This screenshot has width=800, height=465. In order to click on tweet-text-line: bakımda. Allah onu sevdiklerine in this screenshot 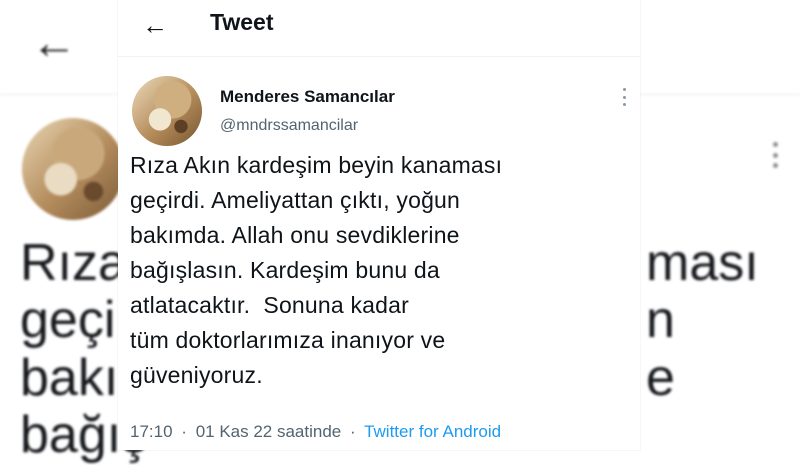, I will do `click(295, 235)`.